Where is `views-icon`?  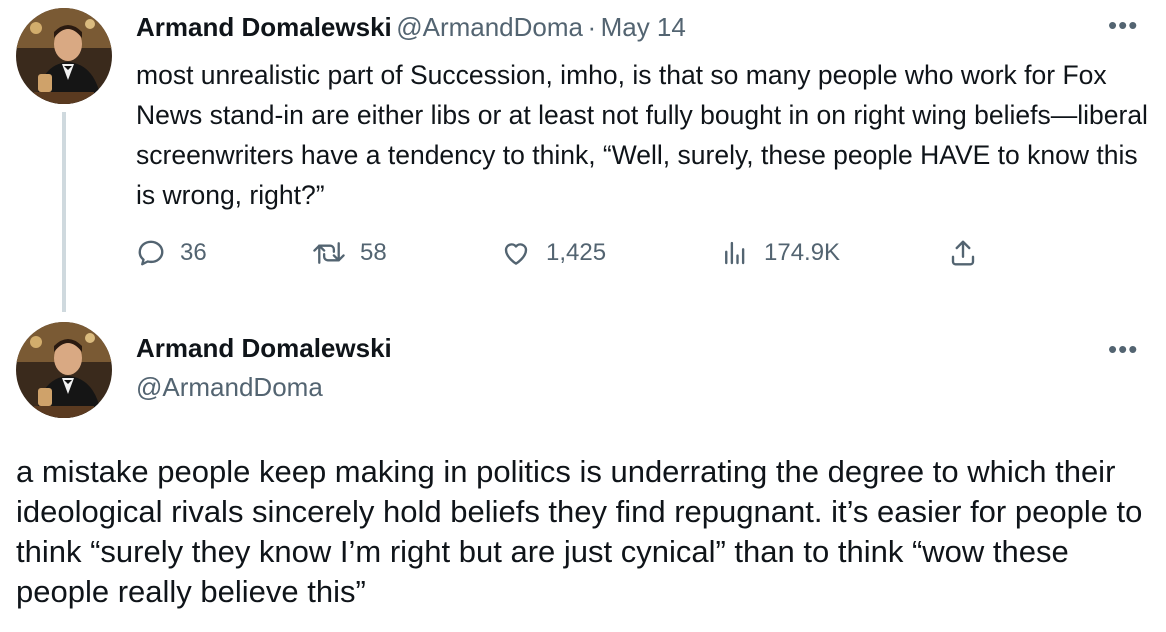 views-icon is located at coordinates (735, 253).